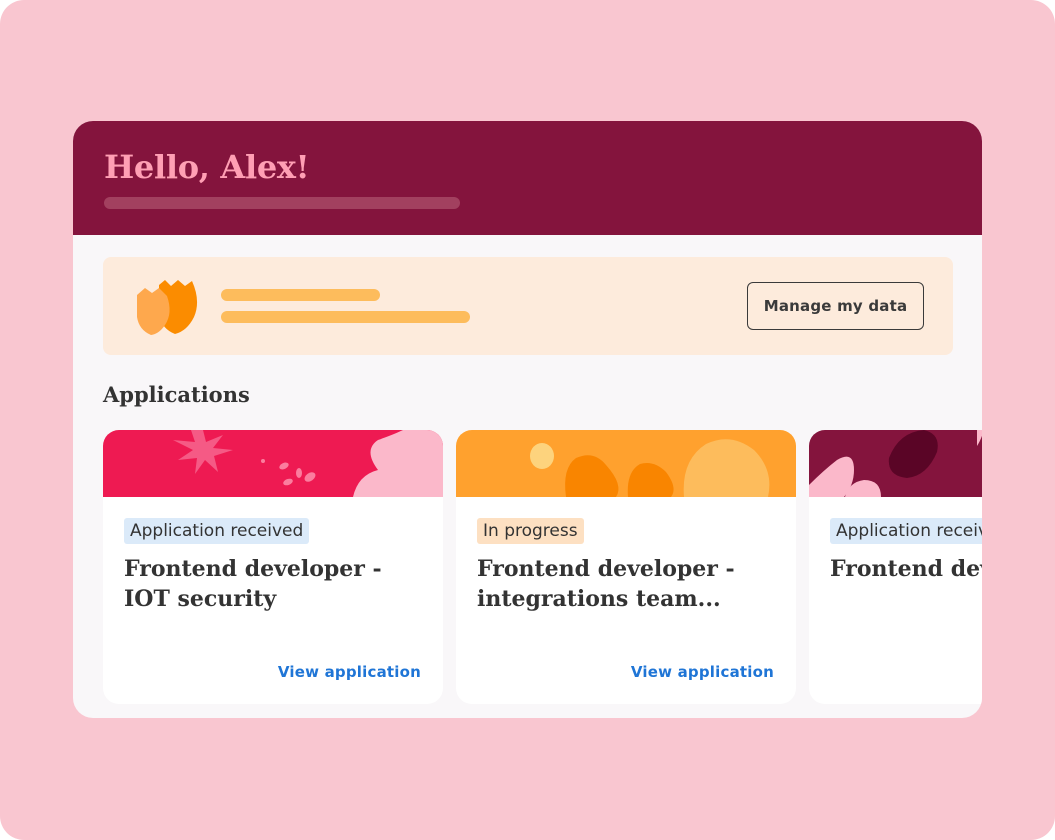  Describe the element at coordinates (527, 178) in the screenshot. I see `welcome-header: Hello, Alex!` at that location.